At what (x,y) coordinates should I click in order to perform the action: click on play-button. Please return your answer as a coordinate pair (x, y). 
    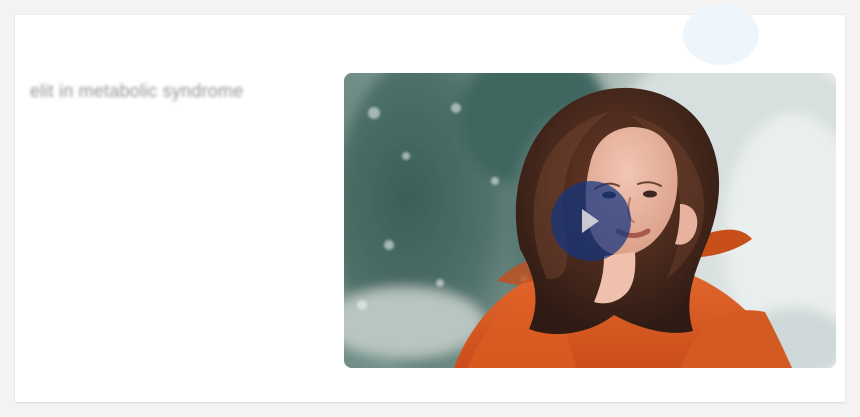
    Looking at the image, I should click on (591, 221).